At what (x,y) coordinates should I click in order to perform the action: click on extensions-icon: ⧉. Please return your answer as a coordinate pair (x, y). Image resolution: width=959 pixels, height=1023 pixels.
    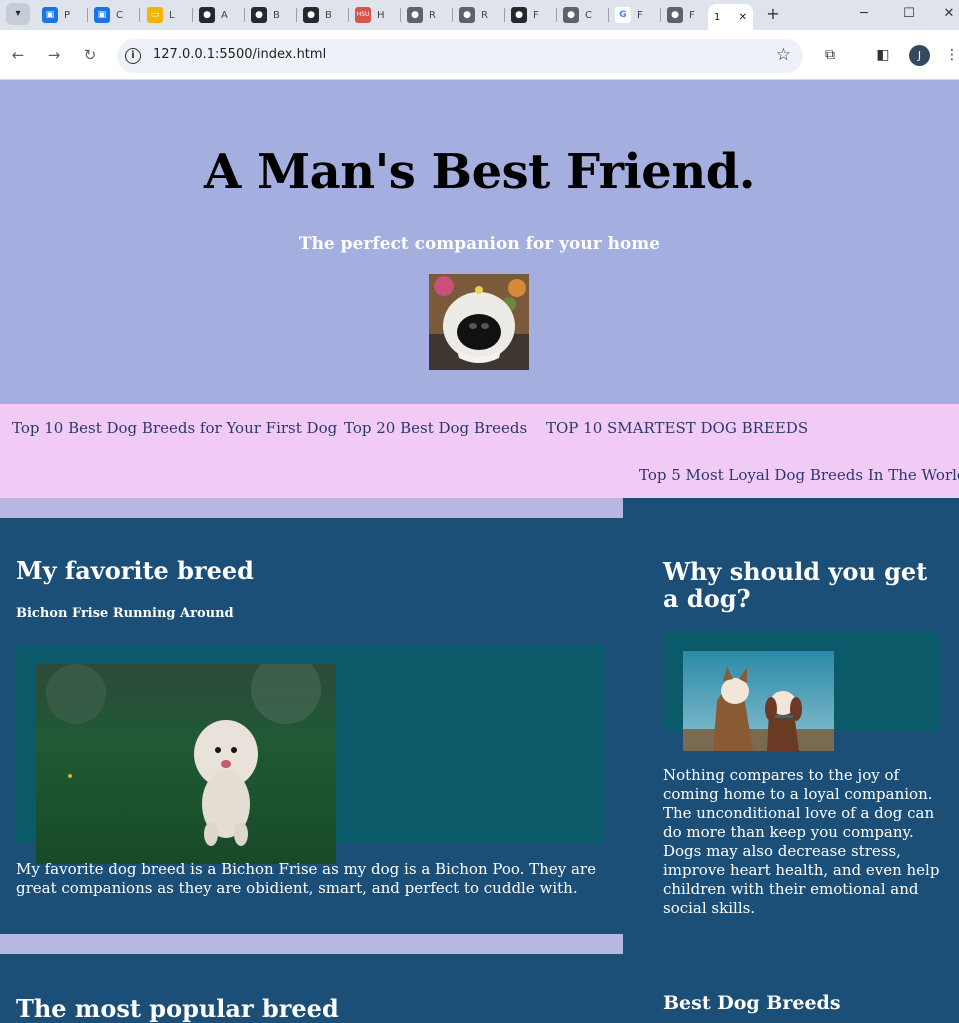
    Looking at the image, I should click on (830, 55).